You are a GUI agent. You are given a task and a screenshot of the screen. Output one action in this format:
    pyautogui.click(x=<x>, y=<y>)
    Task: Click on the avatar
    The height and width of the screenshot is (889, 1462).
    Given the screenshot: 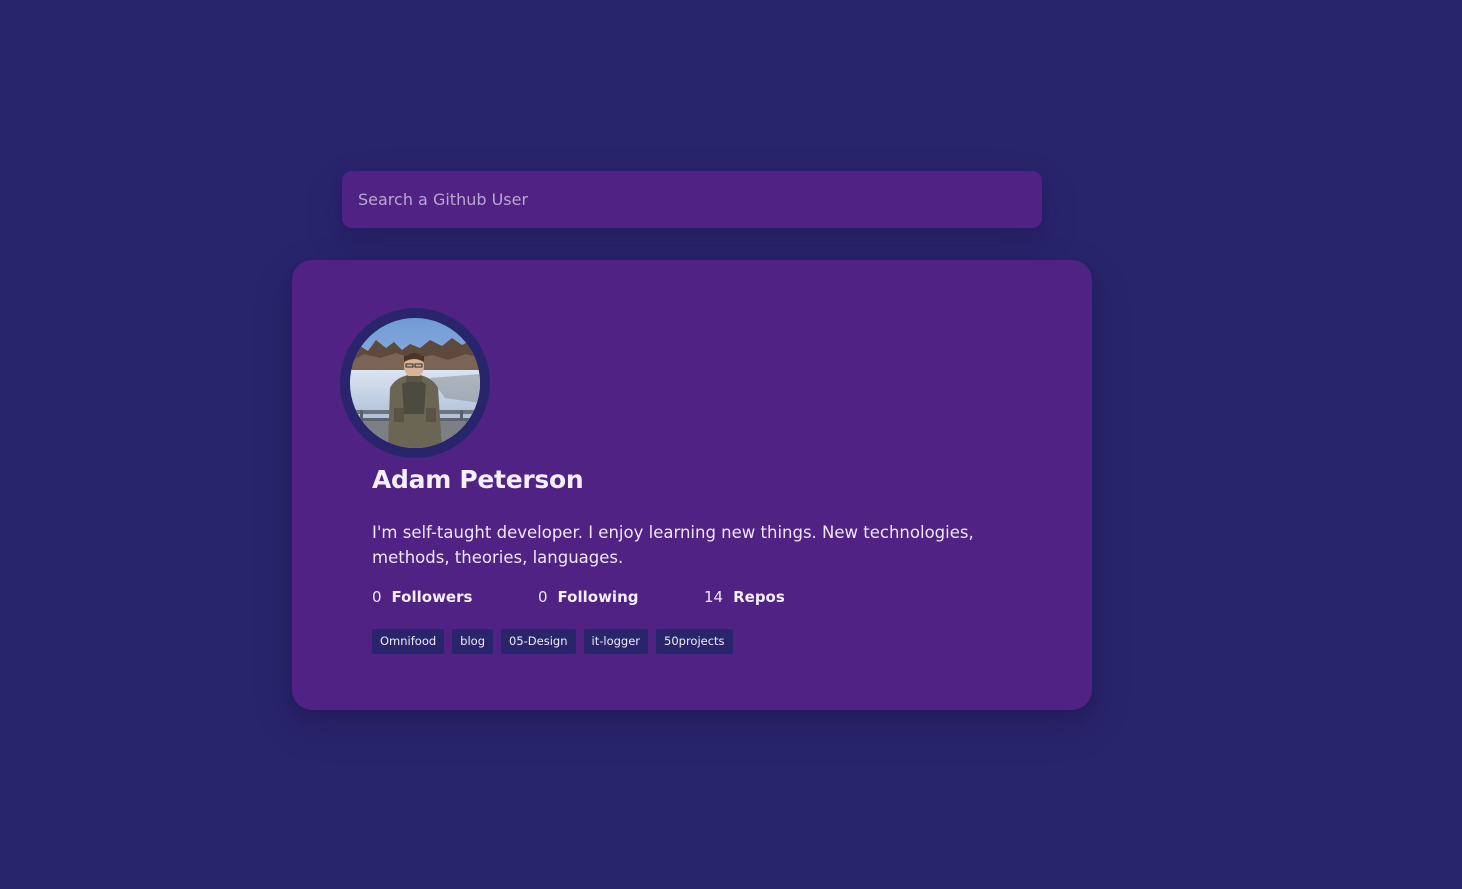 What is the action you would take?
    pyautogui.click(x=415, y=383)
    